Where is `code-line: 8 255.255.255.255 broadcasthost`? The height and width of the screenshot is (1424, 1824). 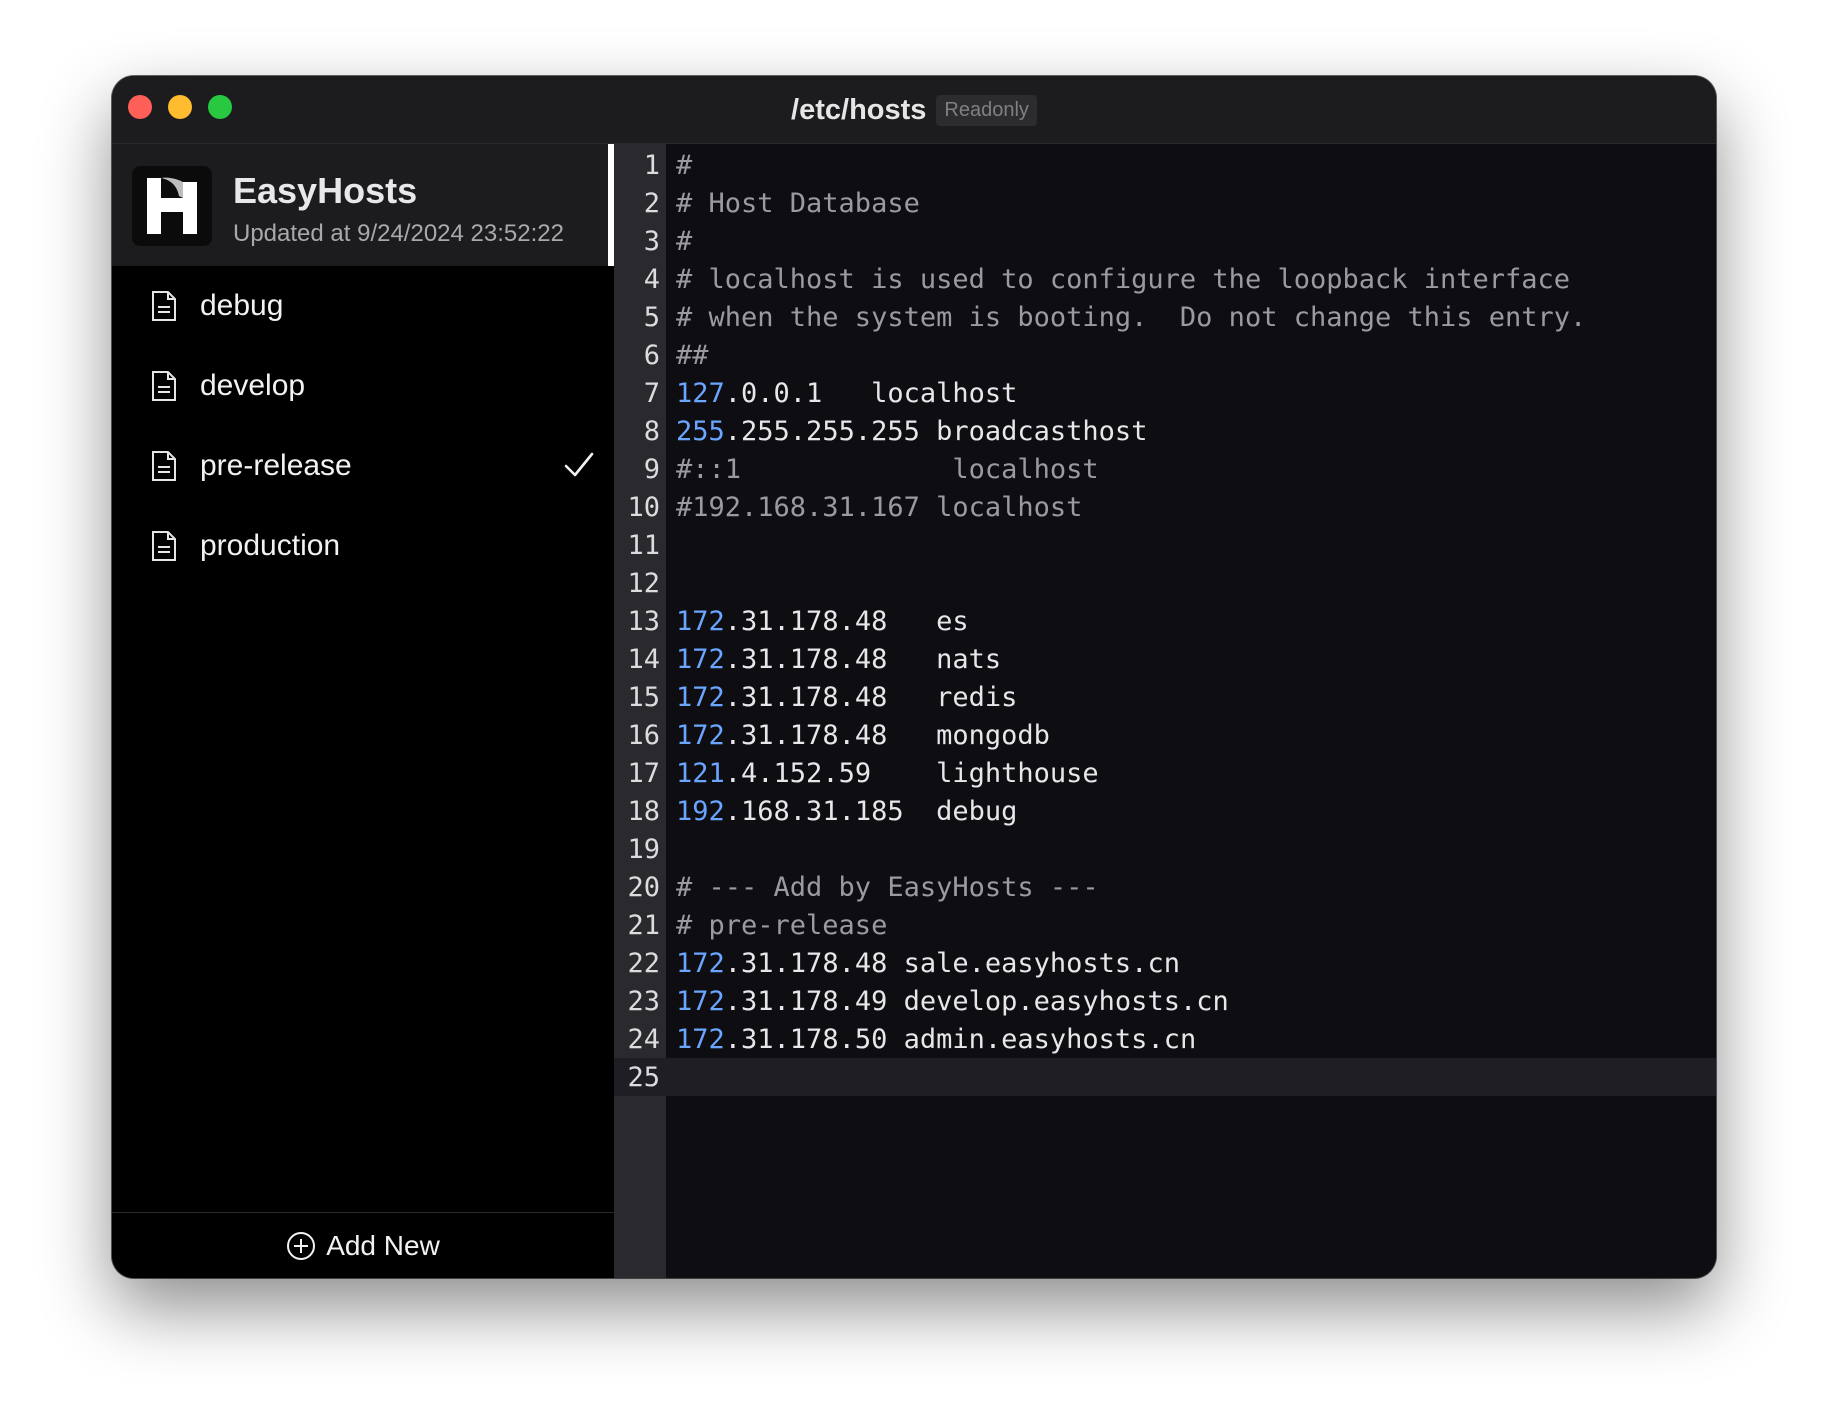 code-line: 8 255.255.255.255 broadcasthost is located at coordinates (1165, 431).